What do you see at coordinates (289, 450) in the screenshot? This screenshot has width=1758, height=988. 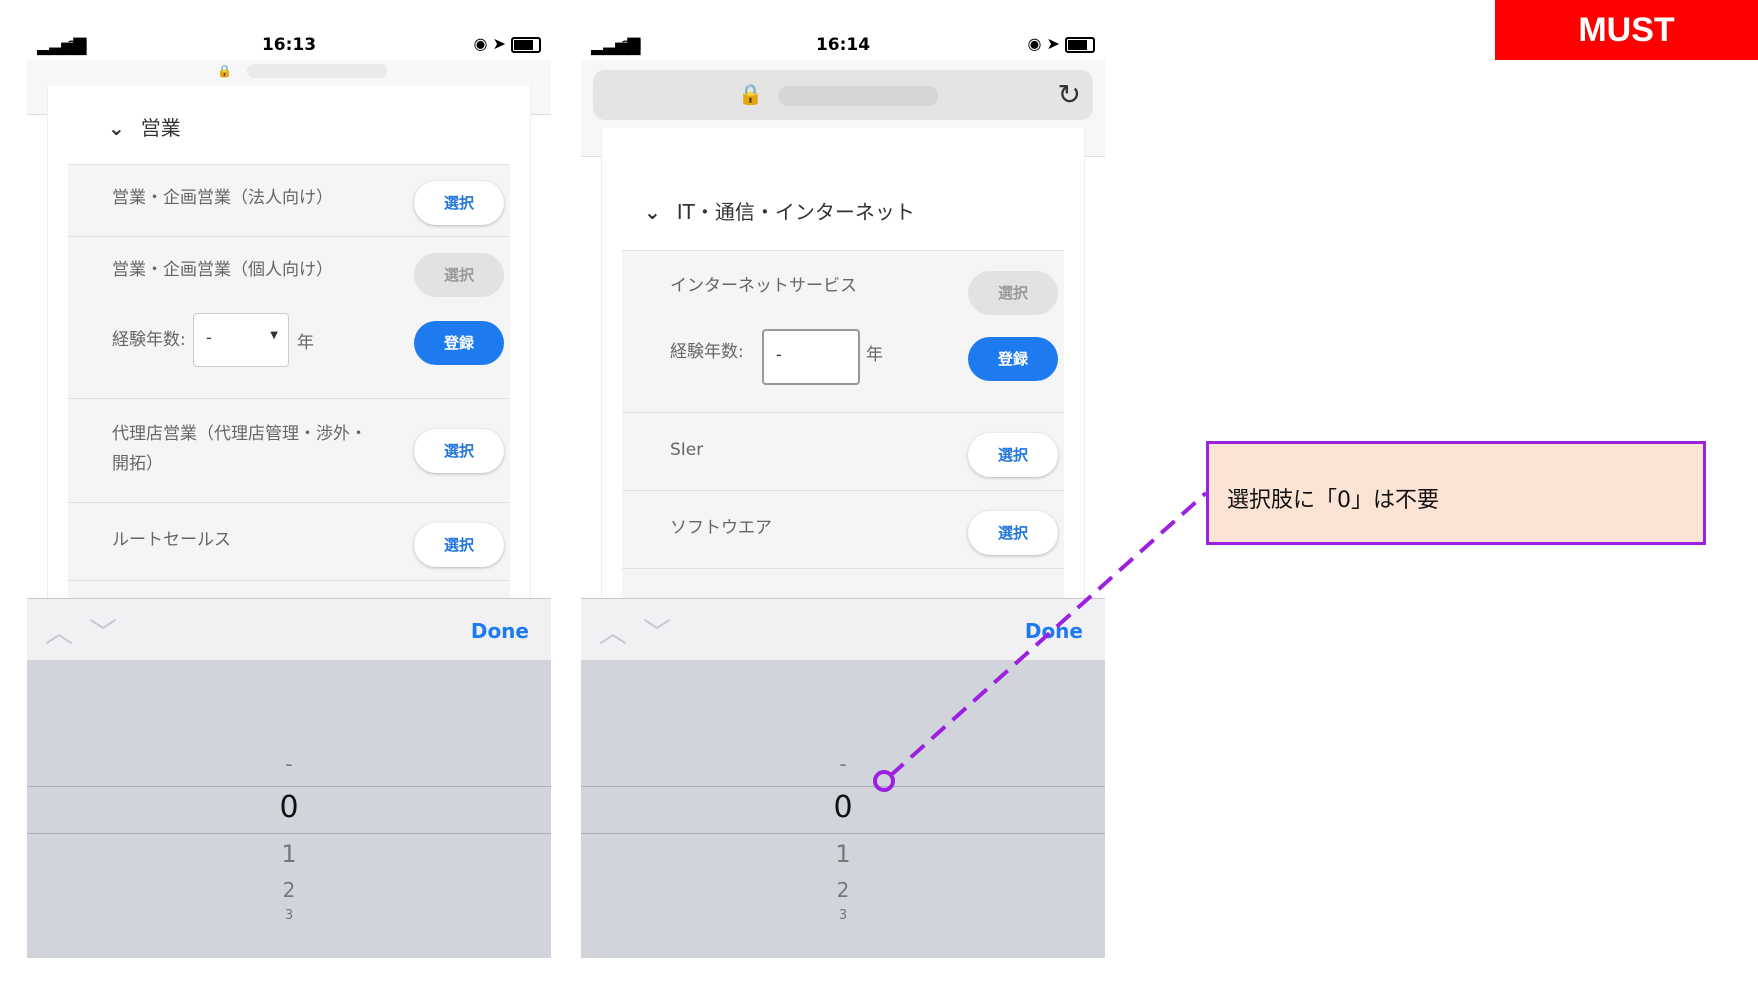 I see `job-row: 代理店営業（代理店管理・渉外・ 開拓） 選択` at bounding box center [289, 450].